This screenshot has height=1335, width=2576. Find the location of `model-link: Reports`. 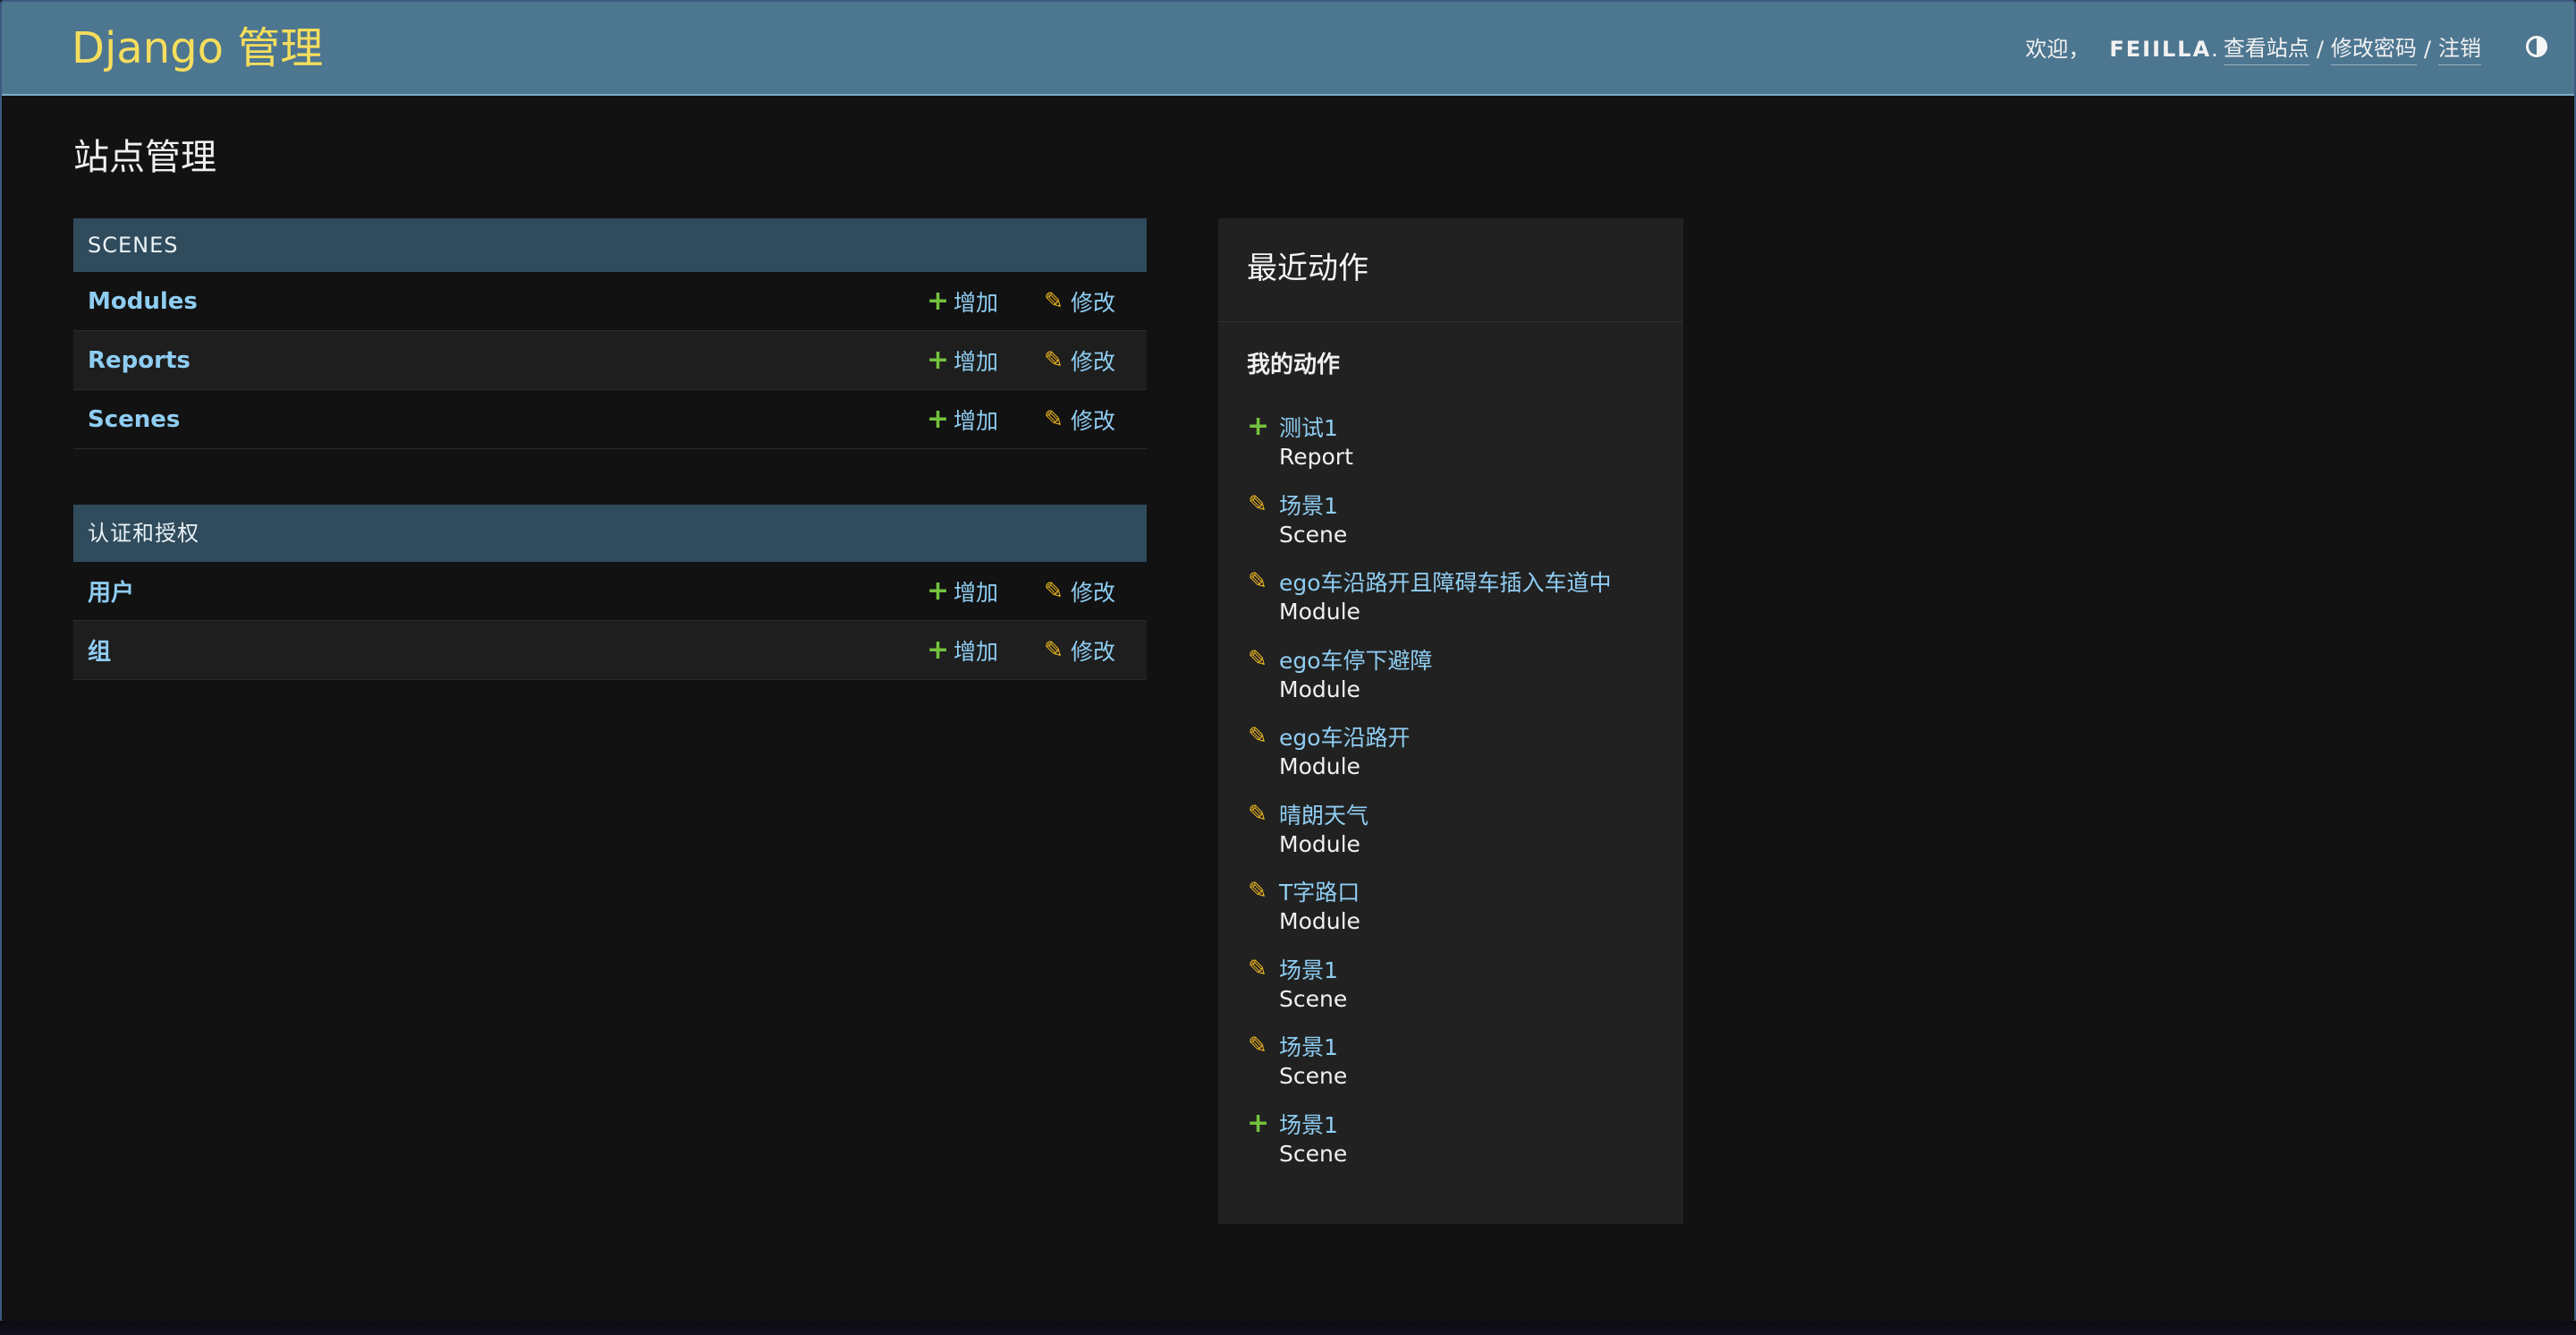

model-link: Reports is located at coordinates (139, 360).